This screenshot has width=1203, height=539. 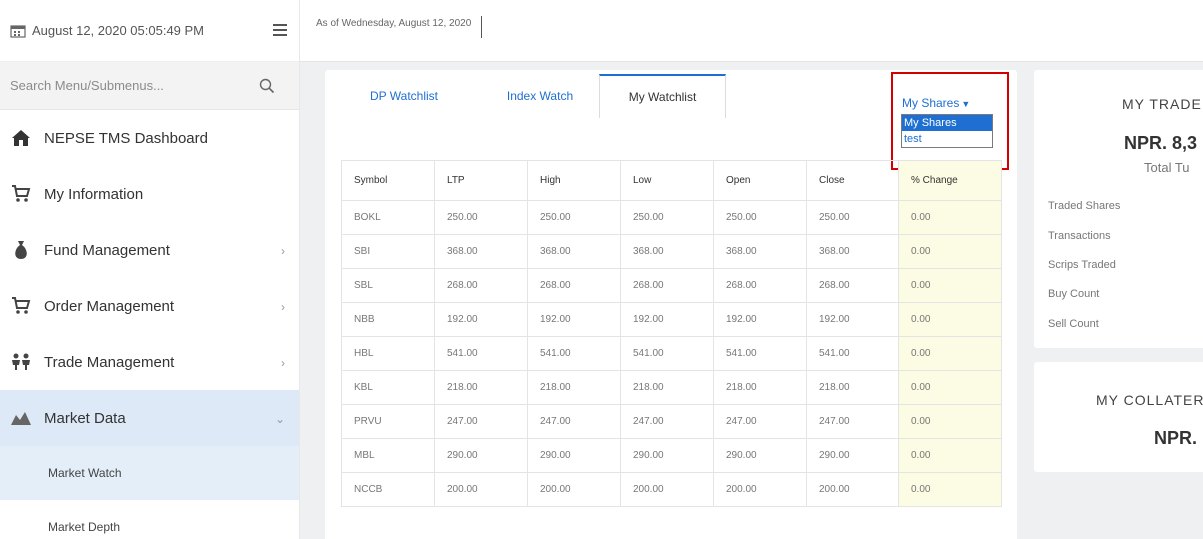 What do you see at coordinates (107, 250) in the screenshot?
I see `sidebar-item-label: Fund Management` at bounding box center [107, 250].